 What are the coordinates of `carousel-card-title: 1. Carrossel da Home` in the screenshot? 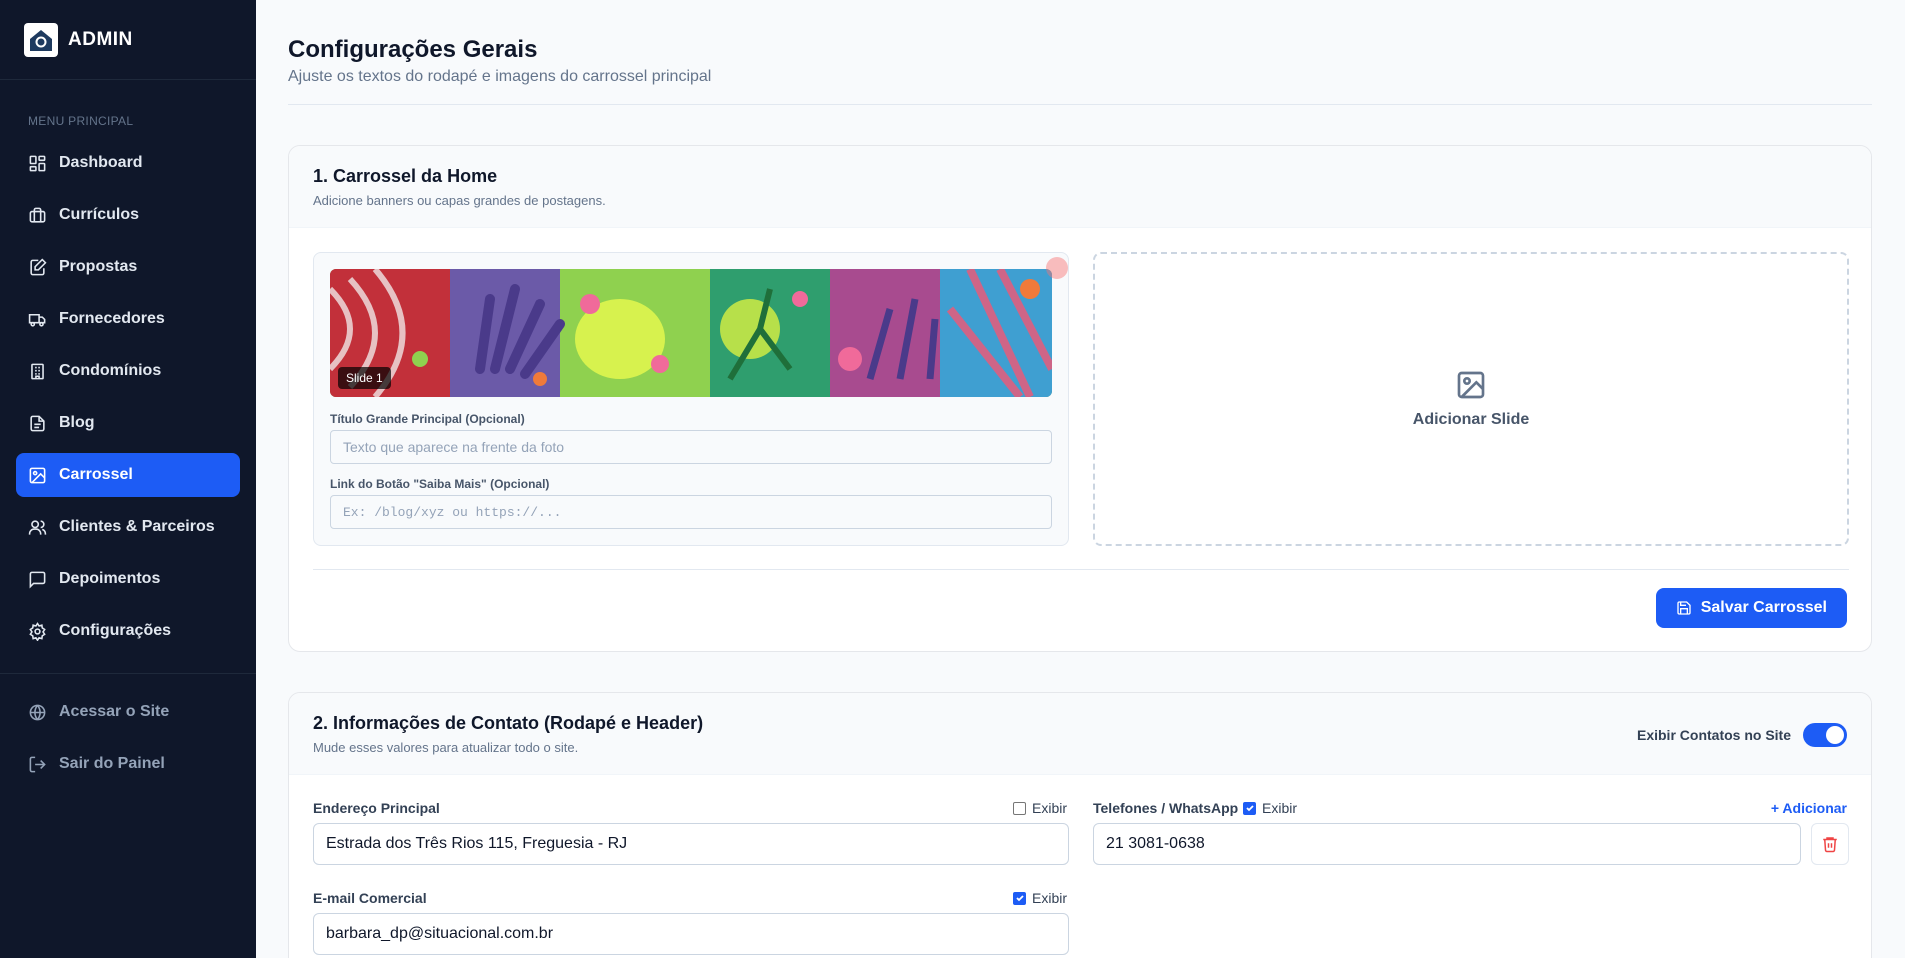 It's located at (405, 176).